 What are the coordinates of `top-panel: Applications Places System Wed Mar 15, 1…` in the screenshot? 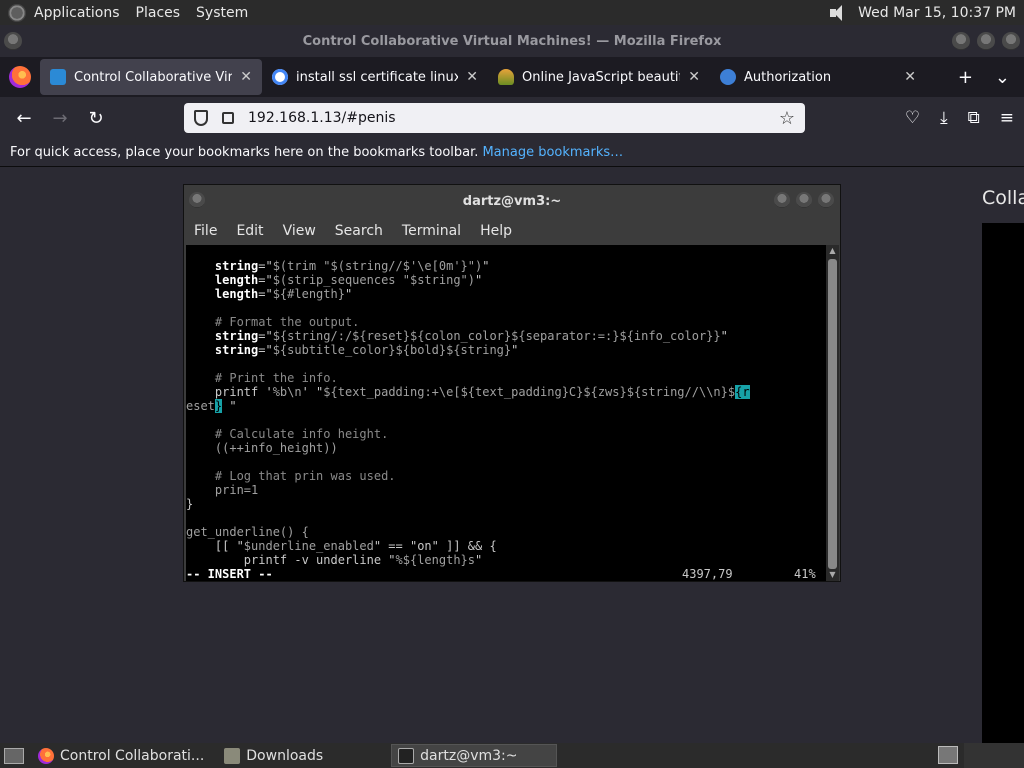 It's located at (512, 12).